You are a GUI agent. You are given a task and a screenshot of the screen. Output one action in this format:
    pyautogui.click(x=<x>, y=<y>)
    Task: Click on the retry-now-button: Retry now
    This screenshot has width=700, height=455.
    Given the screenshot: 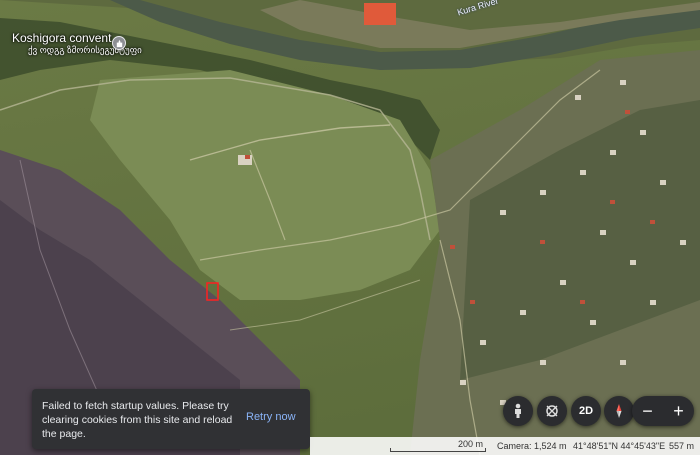 What is the action you would take?
    pyautogui.click(x=271, y=417)
    